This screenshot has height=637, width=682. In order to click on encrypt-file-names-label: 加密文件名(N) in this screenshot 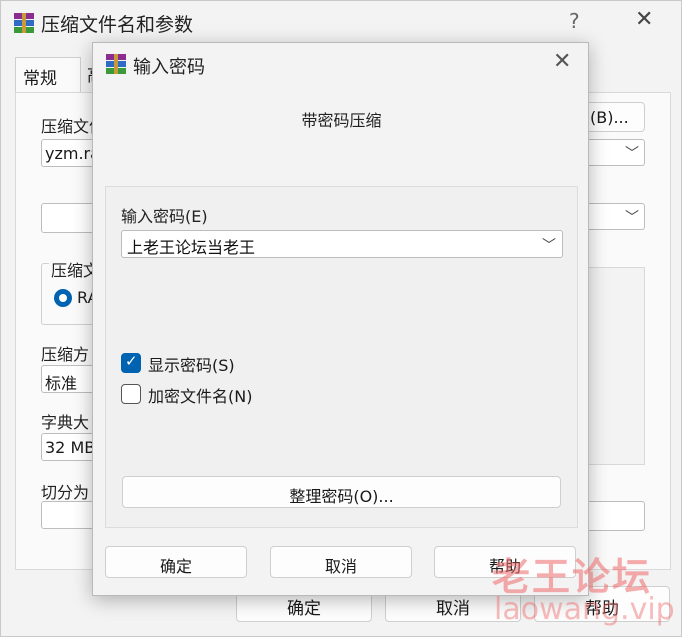, I will do `click(200, 395)`.